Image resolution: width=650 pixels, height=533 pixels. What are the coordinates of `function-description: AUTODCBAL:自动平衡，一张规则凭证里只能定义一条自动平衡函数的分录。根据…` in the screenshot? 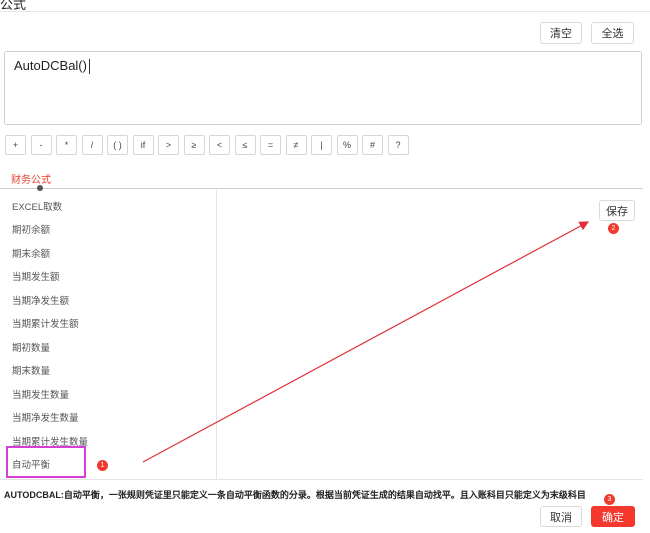 It's located at (295, 495).